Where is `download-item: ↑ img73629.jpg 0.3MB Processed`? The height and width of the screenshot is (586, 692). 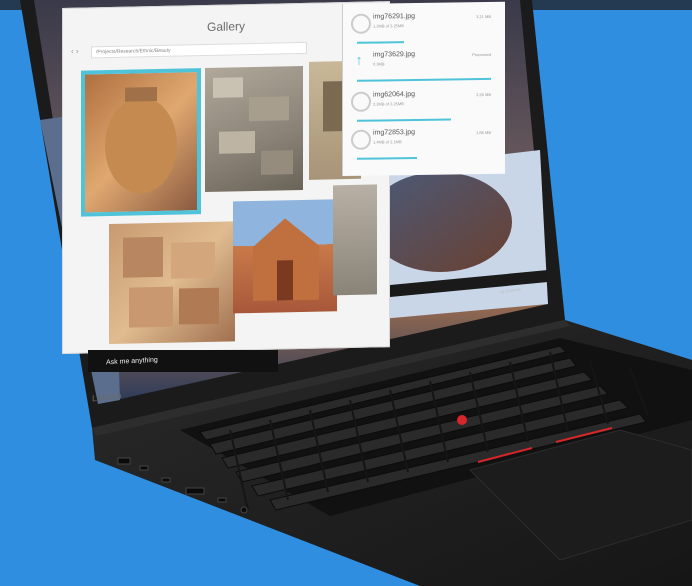 download-item: ↑ img73629.jpg 0.3MB Processed is located at coordinates (418, 64).